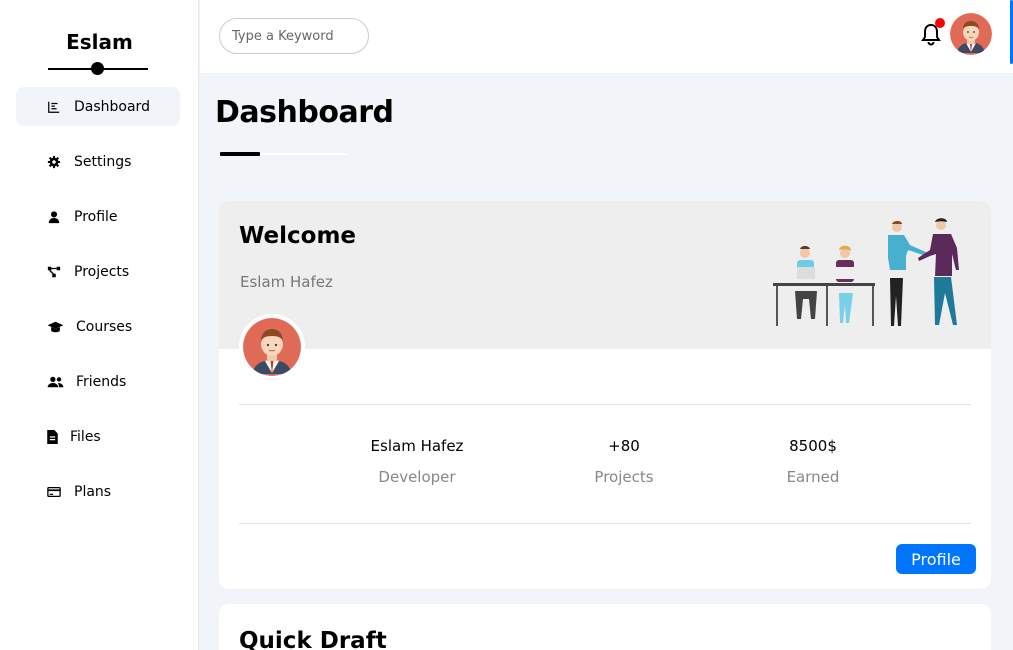 The height and width of the screenshot is (650, 1013). I want to click on welcome-name: Eslam Hafez, so click(286, 282).